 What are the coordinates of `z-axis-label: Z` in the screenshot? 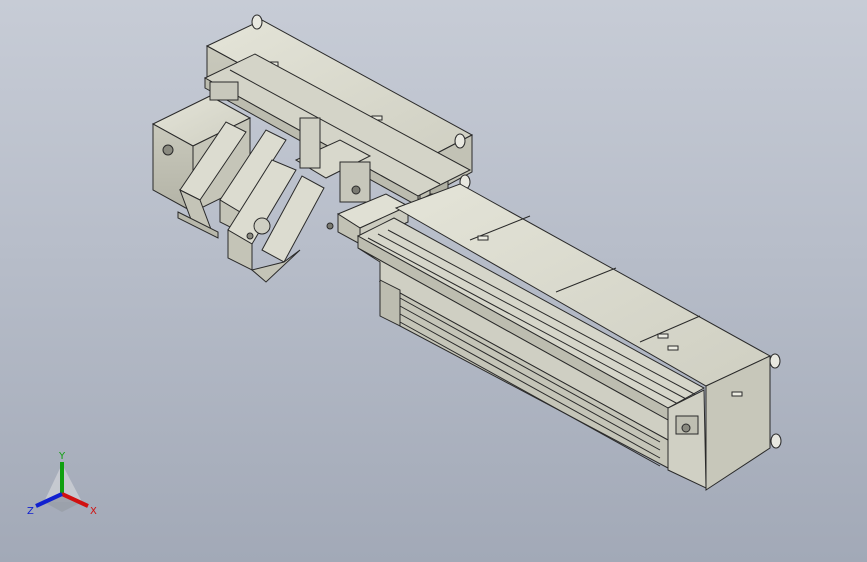 It's located at (30, 511).